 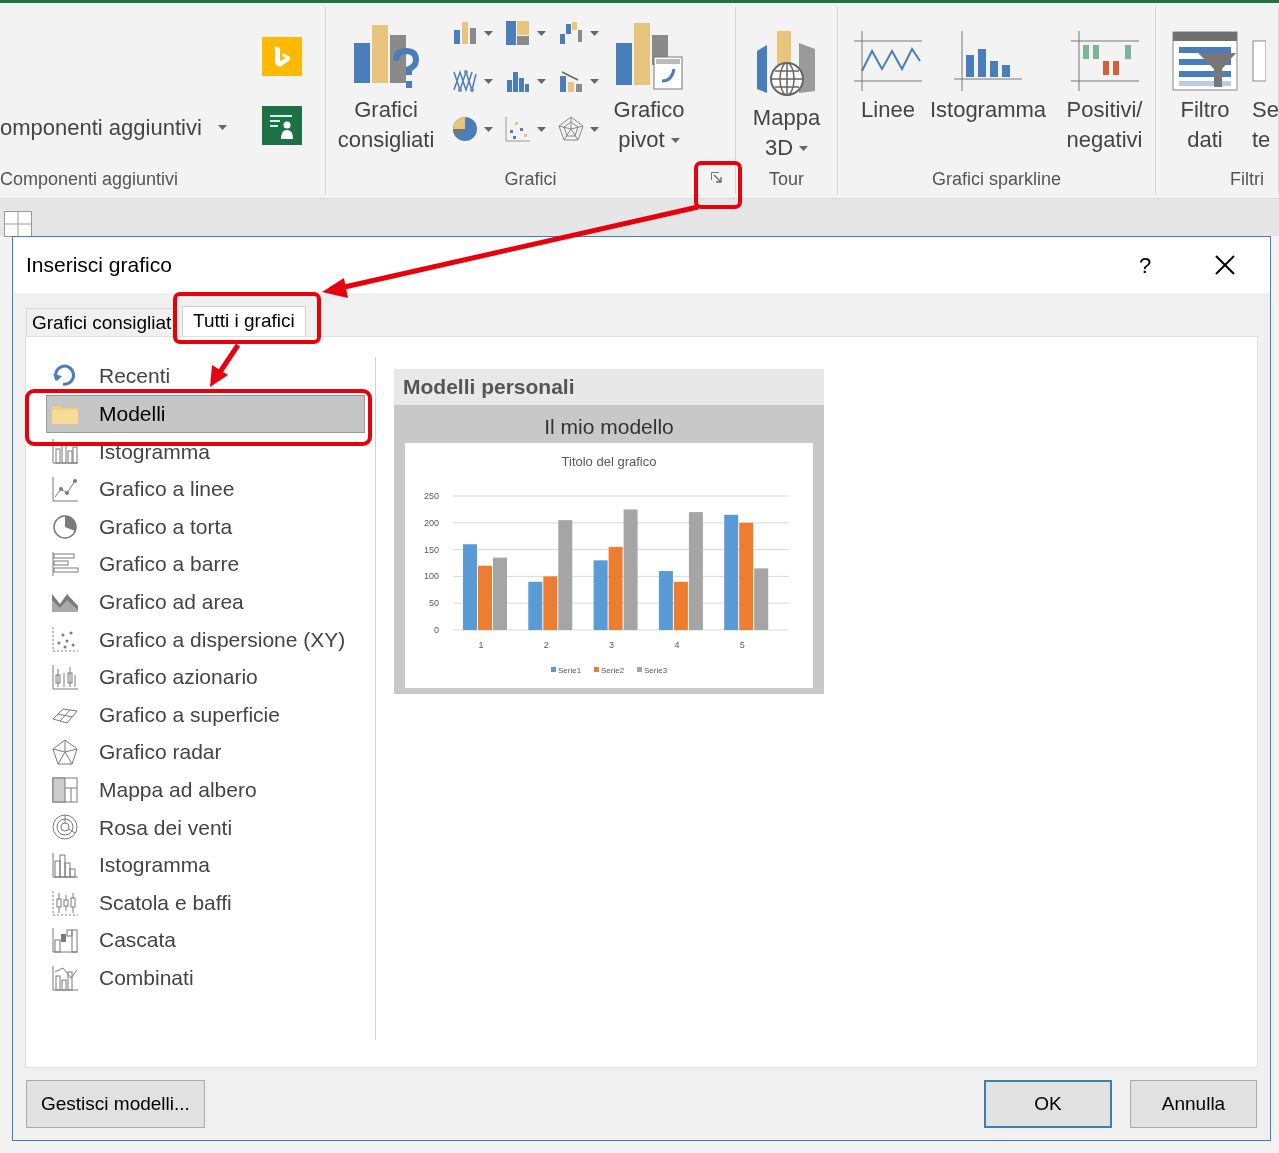 I want to click on timeline-button: Se te, so click(x=1265, y=81).